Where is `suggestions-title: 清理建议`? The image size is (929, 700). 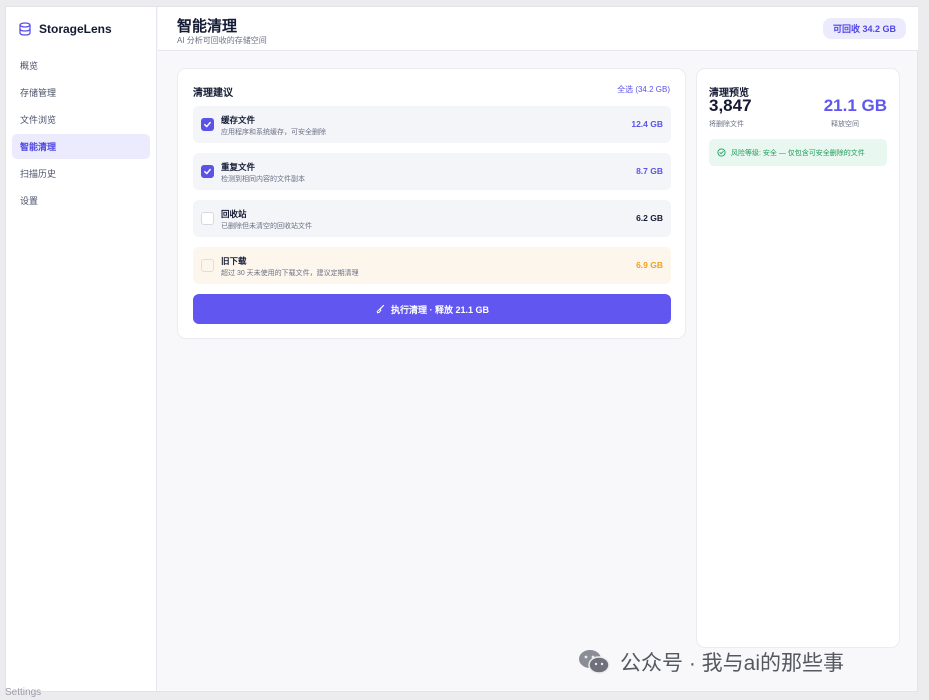 suggestions-title: 清理建议 is located at coordinates (213, 93).